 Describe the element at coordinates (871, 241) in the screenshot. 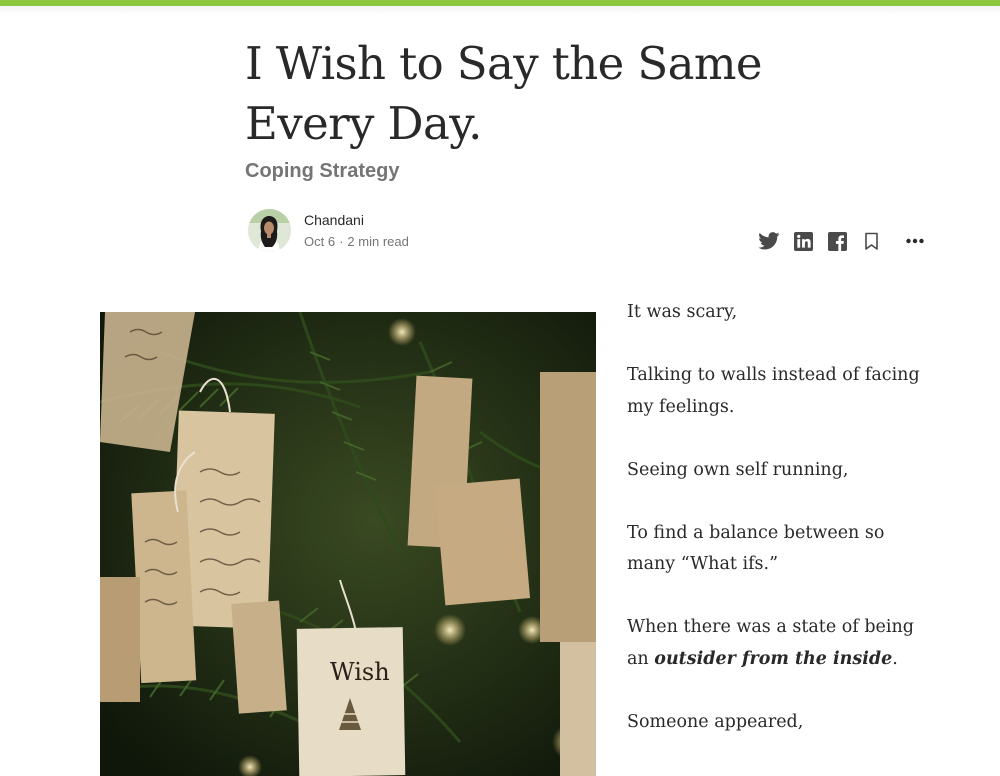

I see `bookmark-icon` at that location.